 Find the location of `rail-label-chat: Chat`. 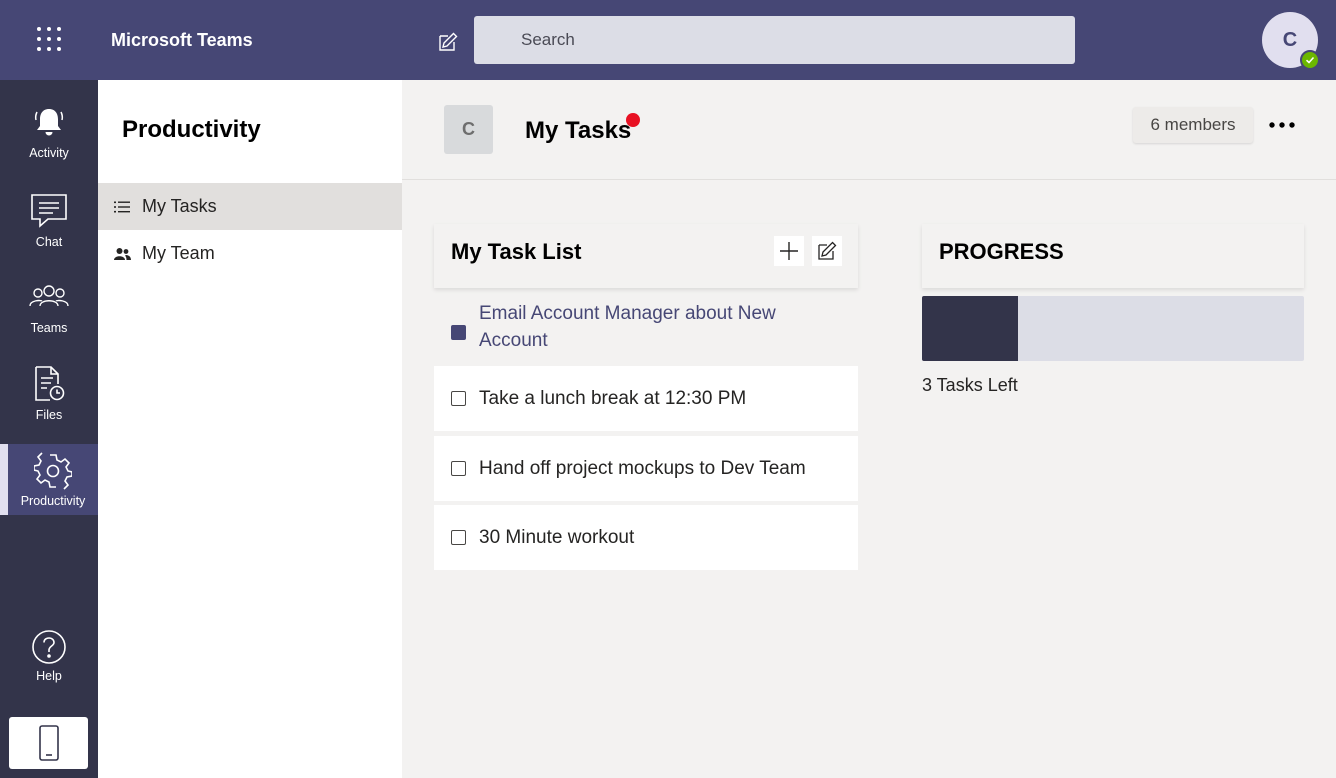

rail-label-chat: Chat is located at coordinates (49, 242).